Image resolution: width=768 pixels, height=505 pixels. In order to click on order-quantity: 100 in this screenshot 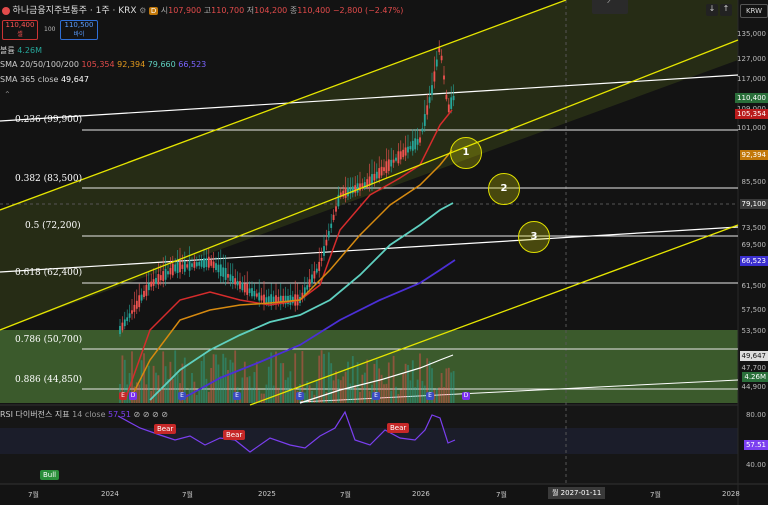, I will do `click(49, 29)`.